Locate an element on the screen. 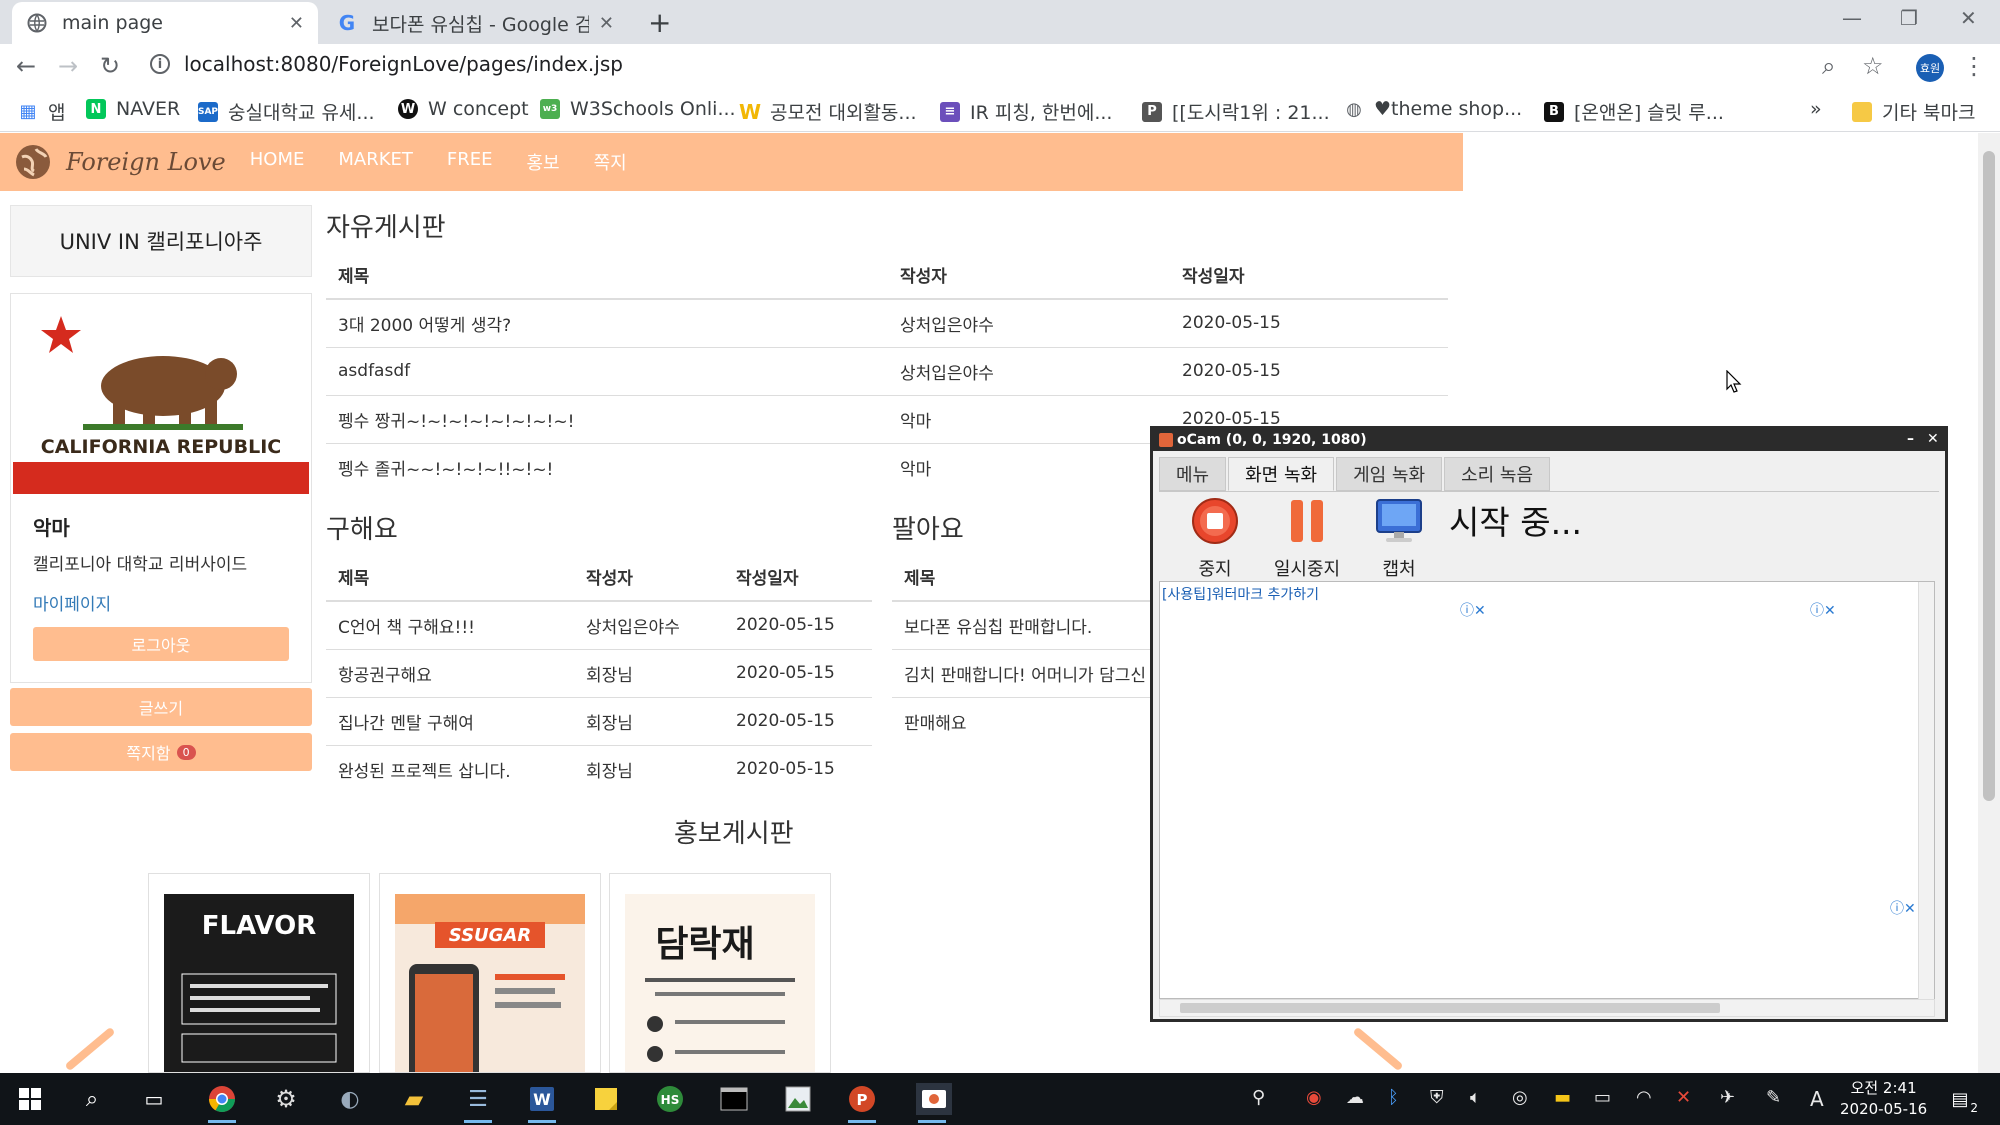 The width and height of the screenshot is (2000, 1125). restore-icon: ❐ is located at coordinates (1909, 18).